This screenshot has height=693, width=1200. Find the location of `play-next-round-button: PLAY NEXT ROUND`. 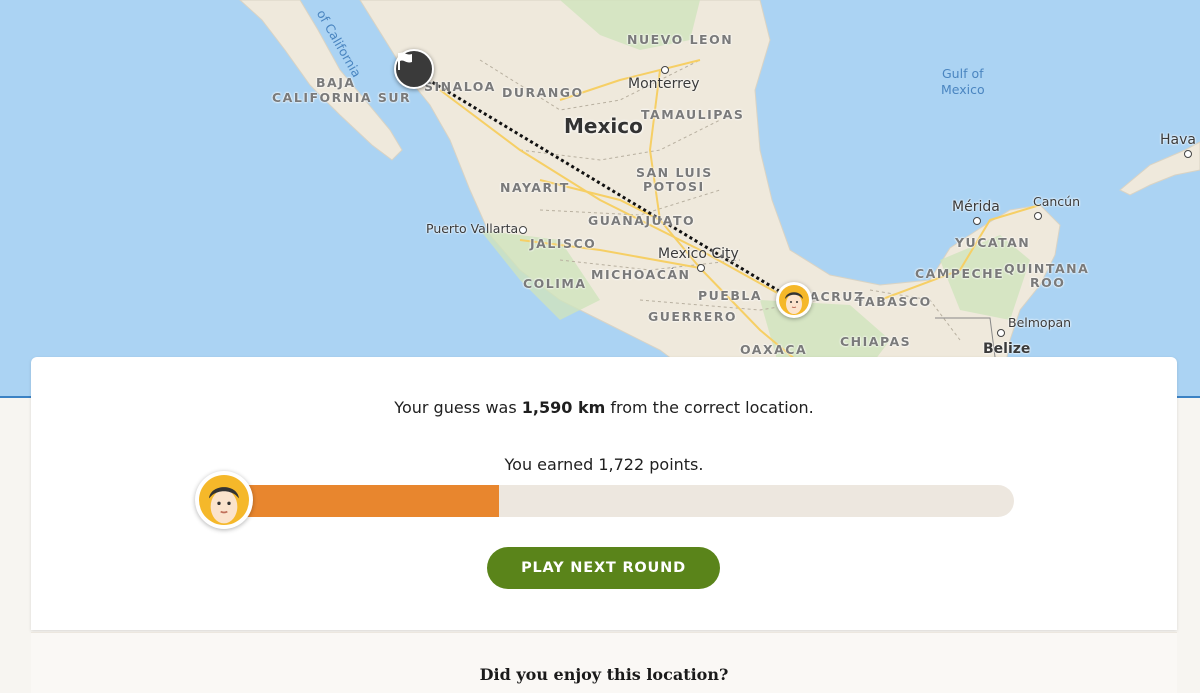

play-next-round-button: PLAY NEXT ROUND is located at coordinates (603, 568).